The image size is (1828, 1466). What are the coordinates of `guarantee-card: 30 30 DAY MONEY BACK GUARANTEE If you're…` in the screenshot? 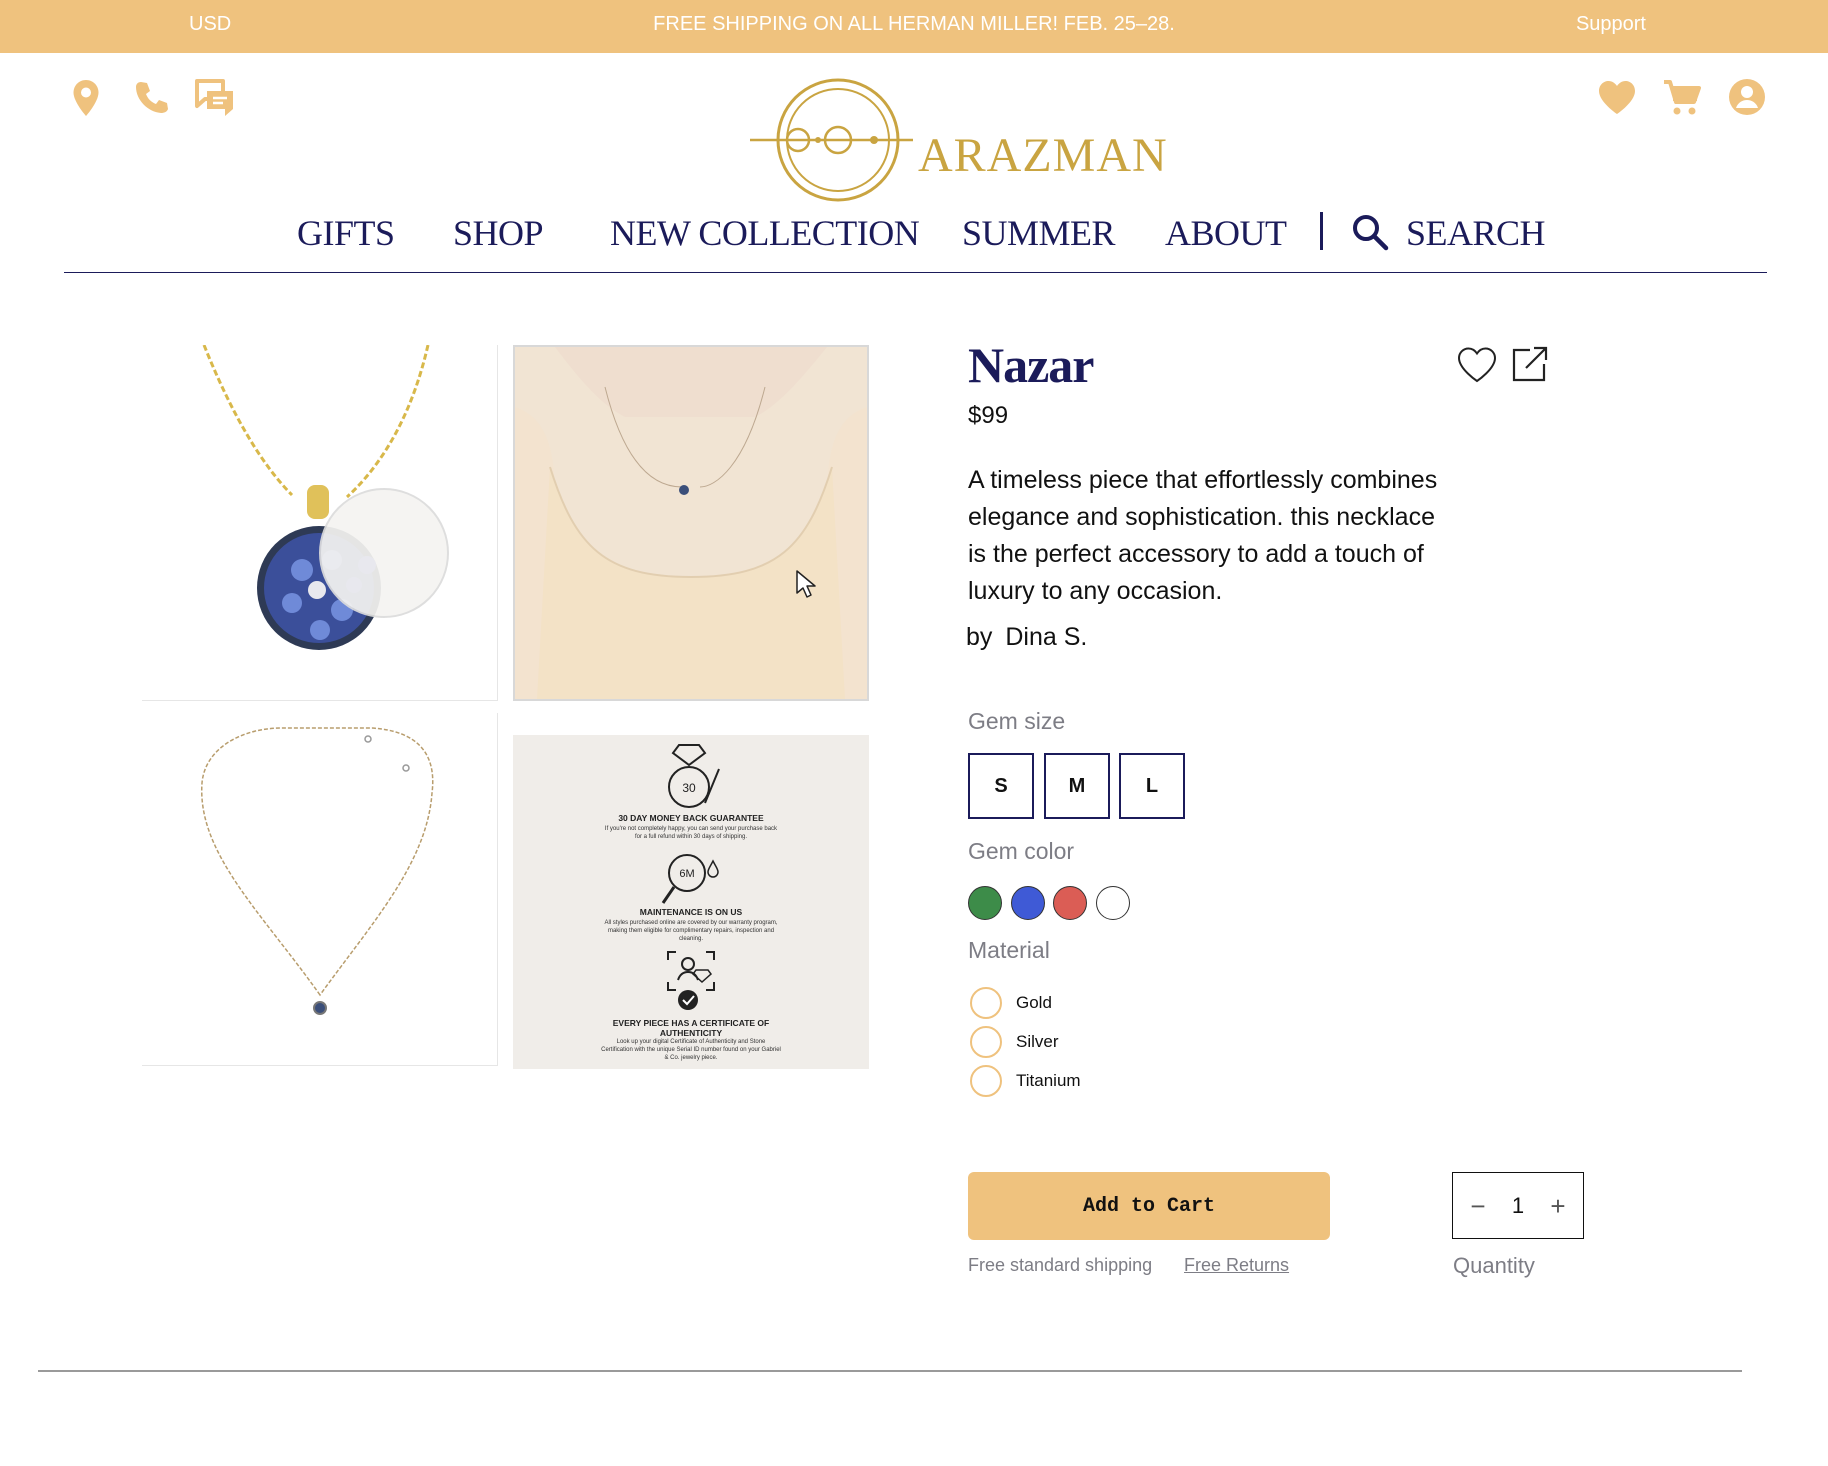 It's located at (691, 902).